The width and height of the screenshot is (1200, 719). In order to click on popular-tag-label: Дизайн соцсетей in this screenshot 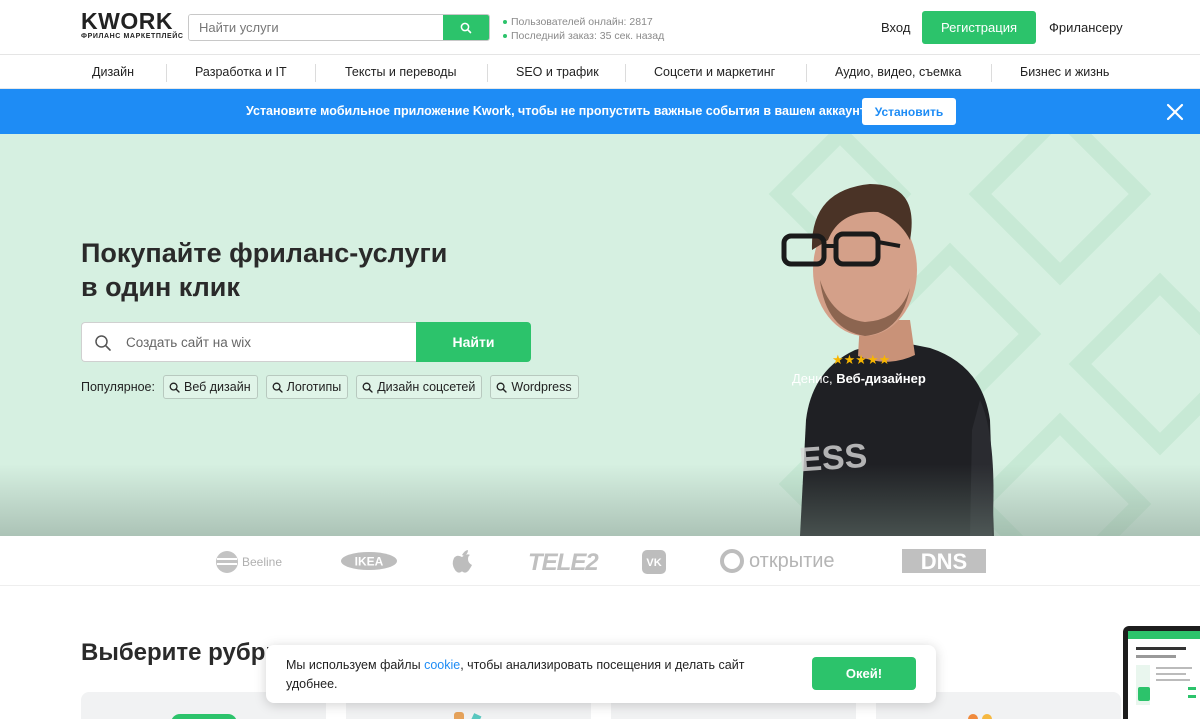, I will do `click(426, 387)`.